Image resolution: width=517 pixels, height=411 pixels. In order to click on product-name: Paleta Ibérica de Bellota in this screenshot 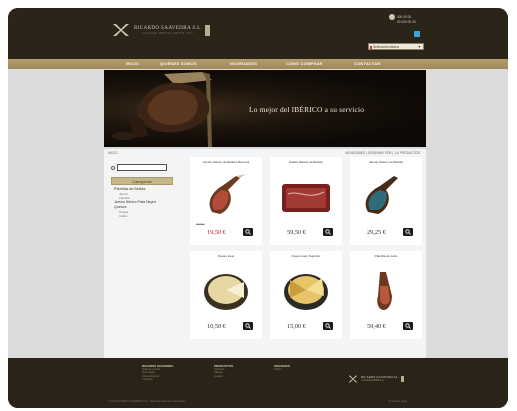, I will do `click(306, 162)`.